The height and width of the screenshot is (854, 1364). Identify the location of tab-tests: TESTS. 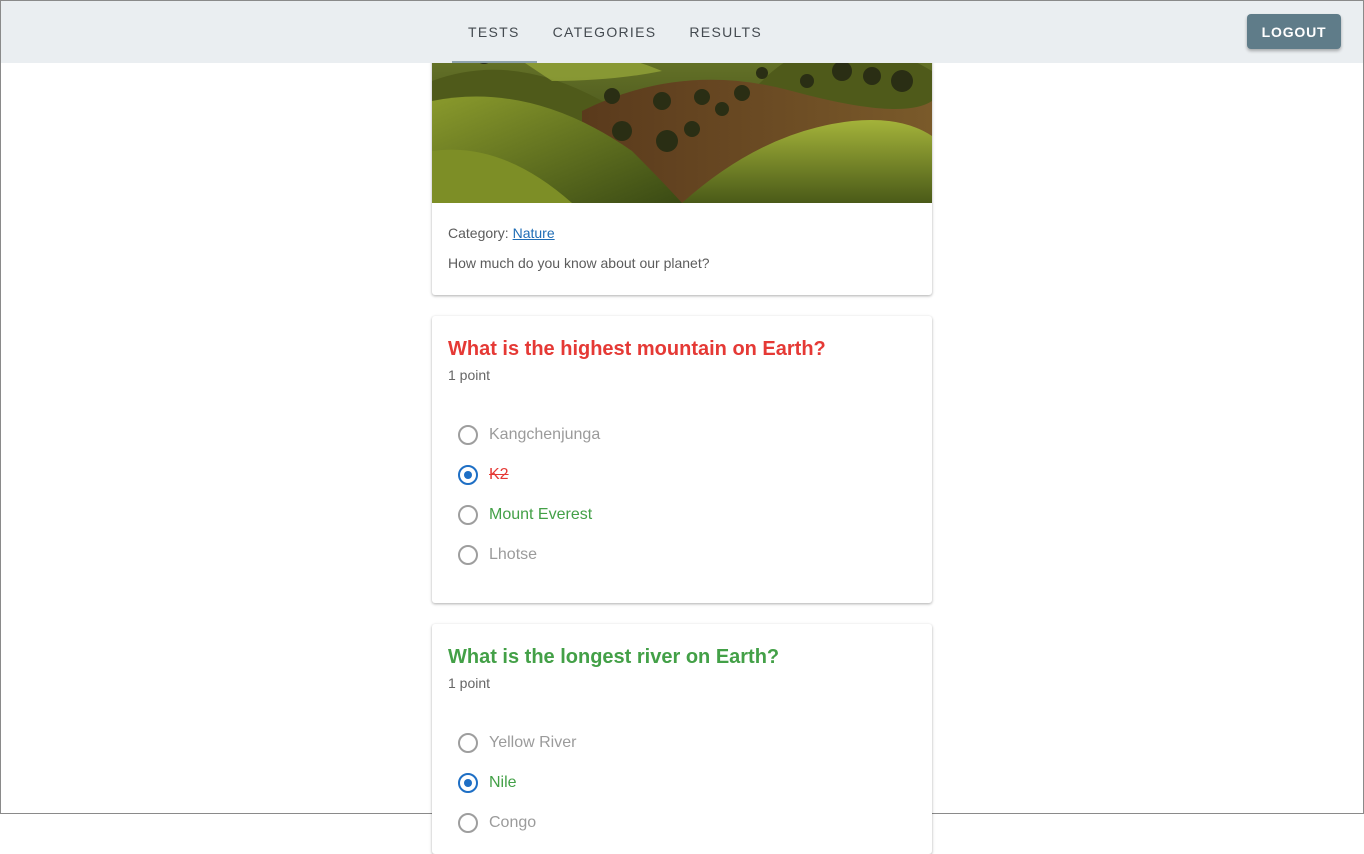
(494, 32).